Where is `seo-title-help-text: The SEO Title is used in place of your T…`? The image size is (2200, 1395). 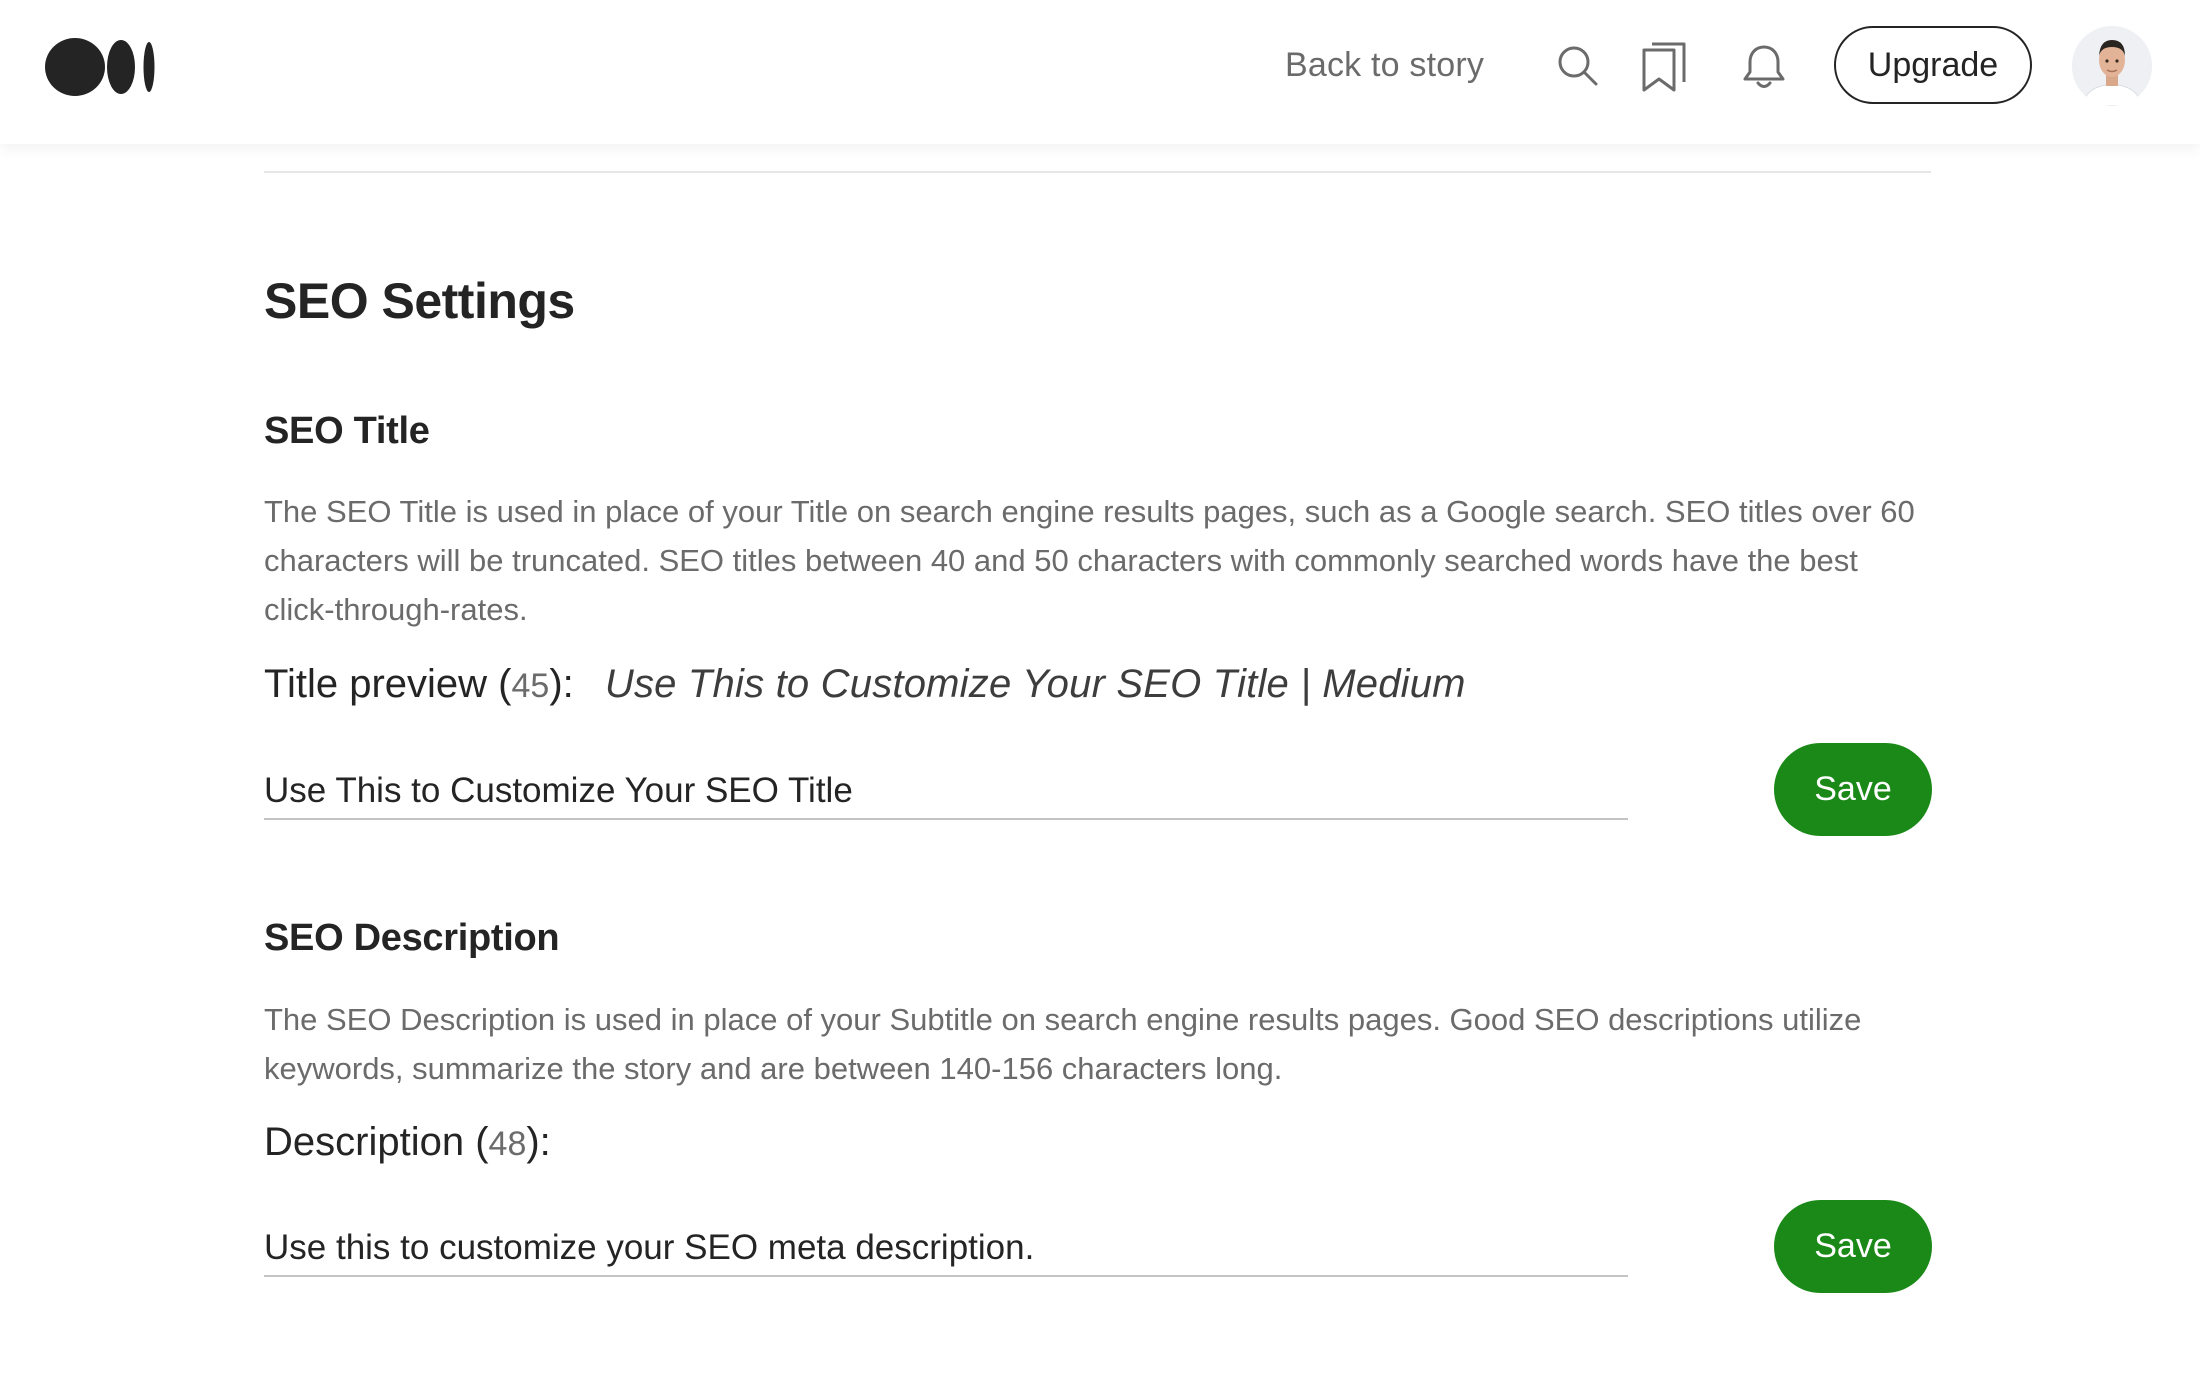 seo-title-help-text: The SEO Title is used in place of your T… is located at coordinates (1089, 560).